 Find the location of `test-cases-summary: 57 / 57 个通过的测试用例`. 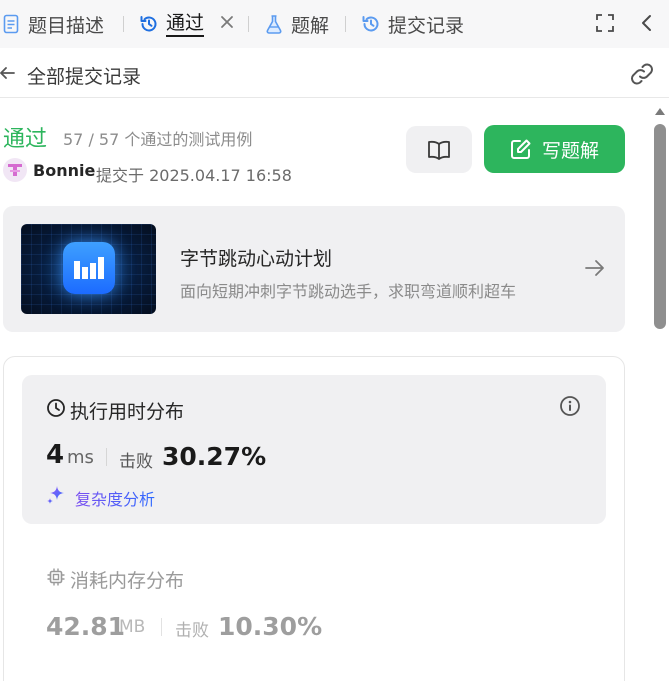

test-cases-summary: 57 / 57 个通过的测试用例 is located at coordinates (158, 139).